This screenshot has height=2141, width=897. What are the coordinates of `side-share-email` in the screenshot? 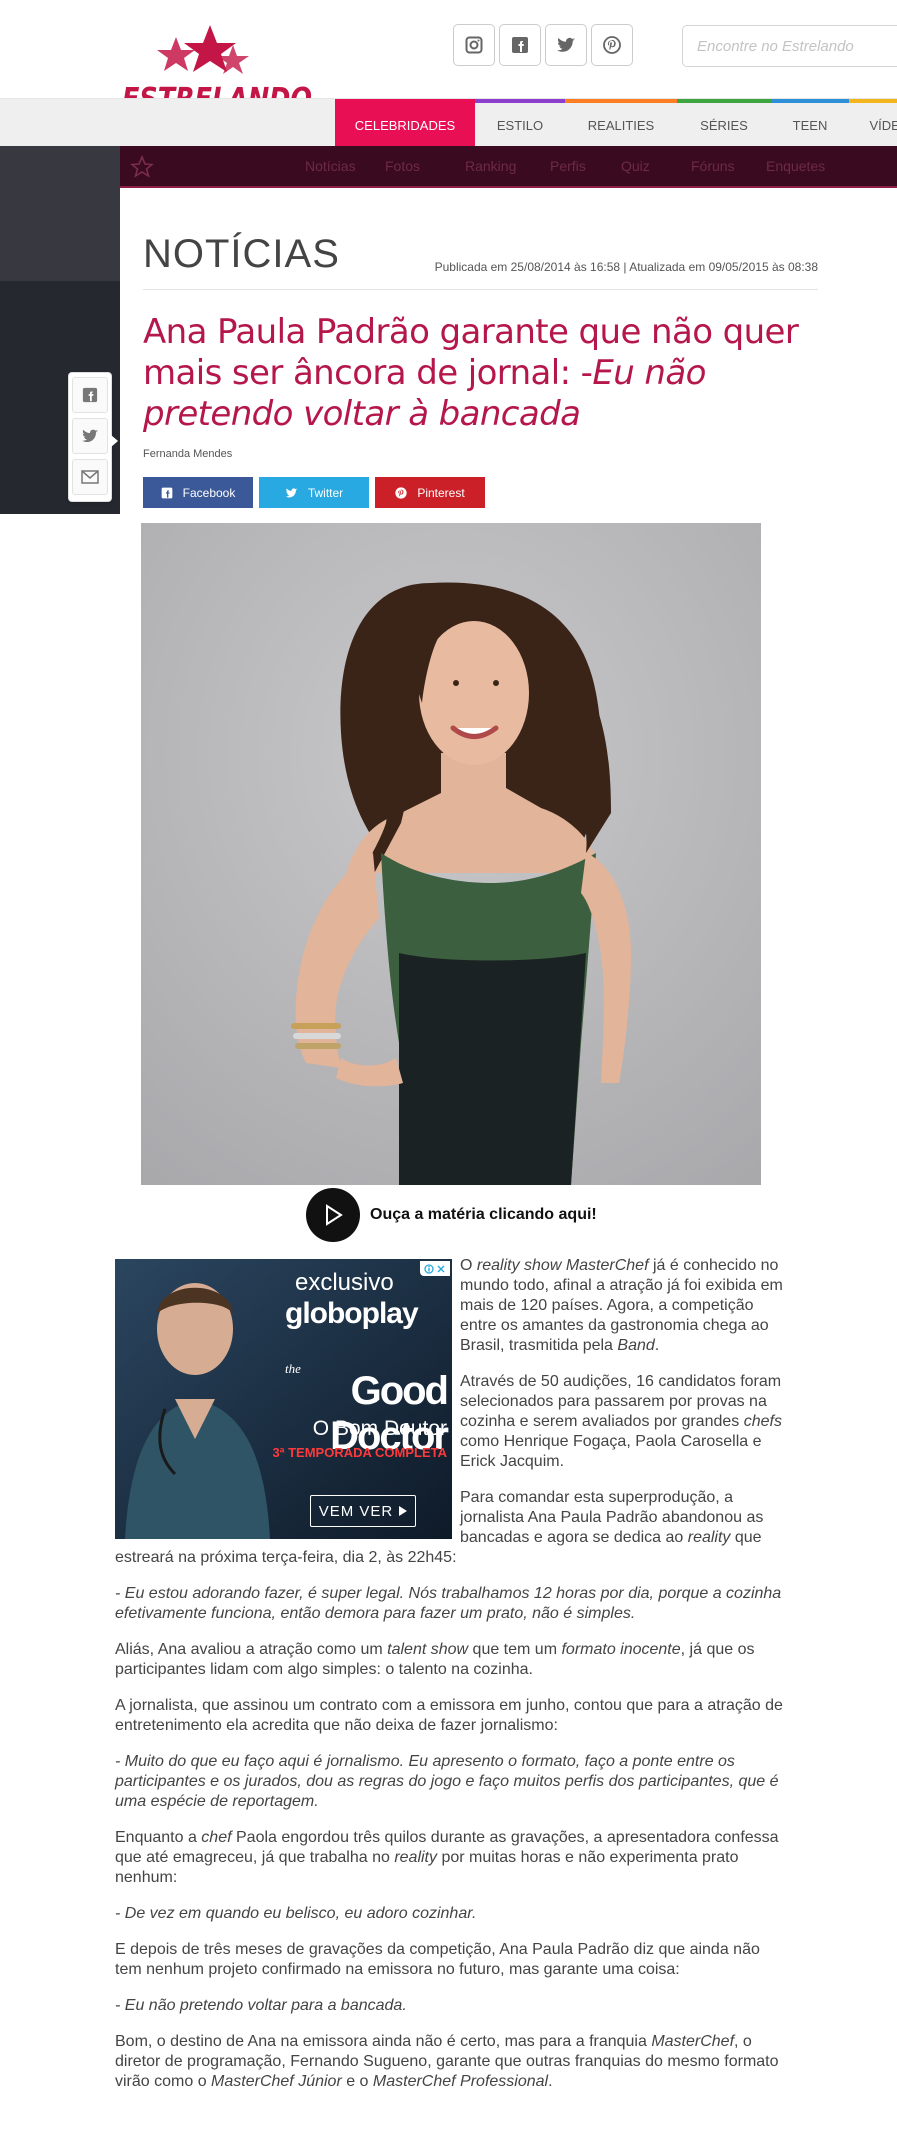 It's located at (90, 477).